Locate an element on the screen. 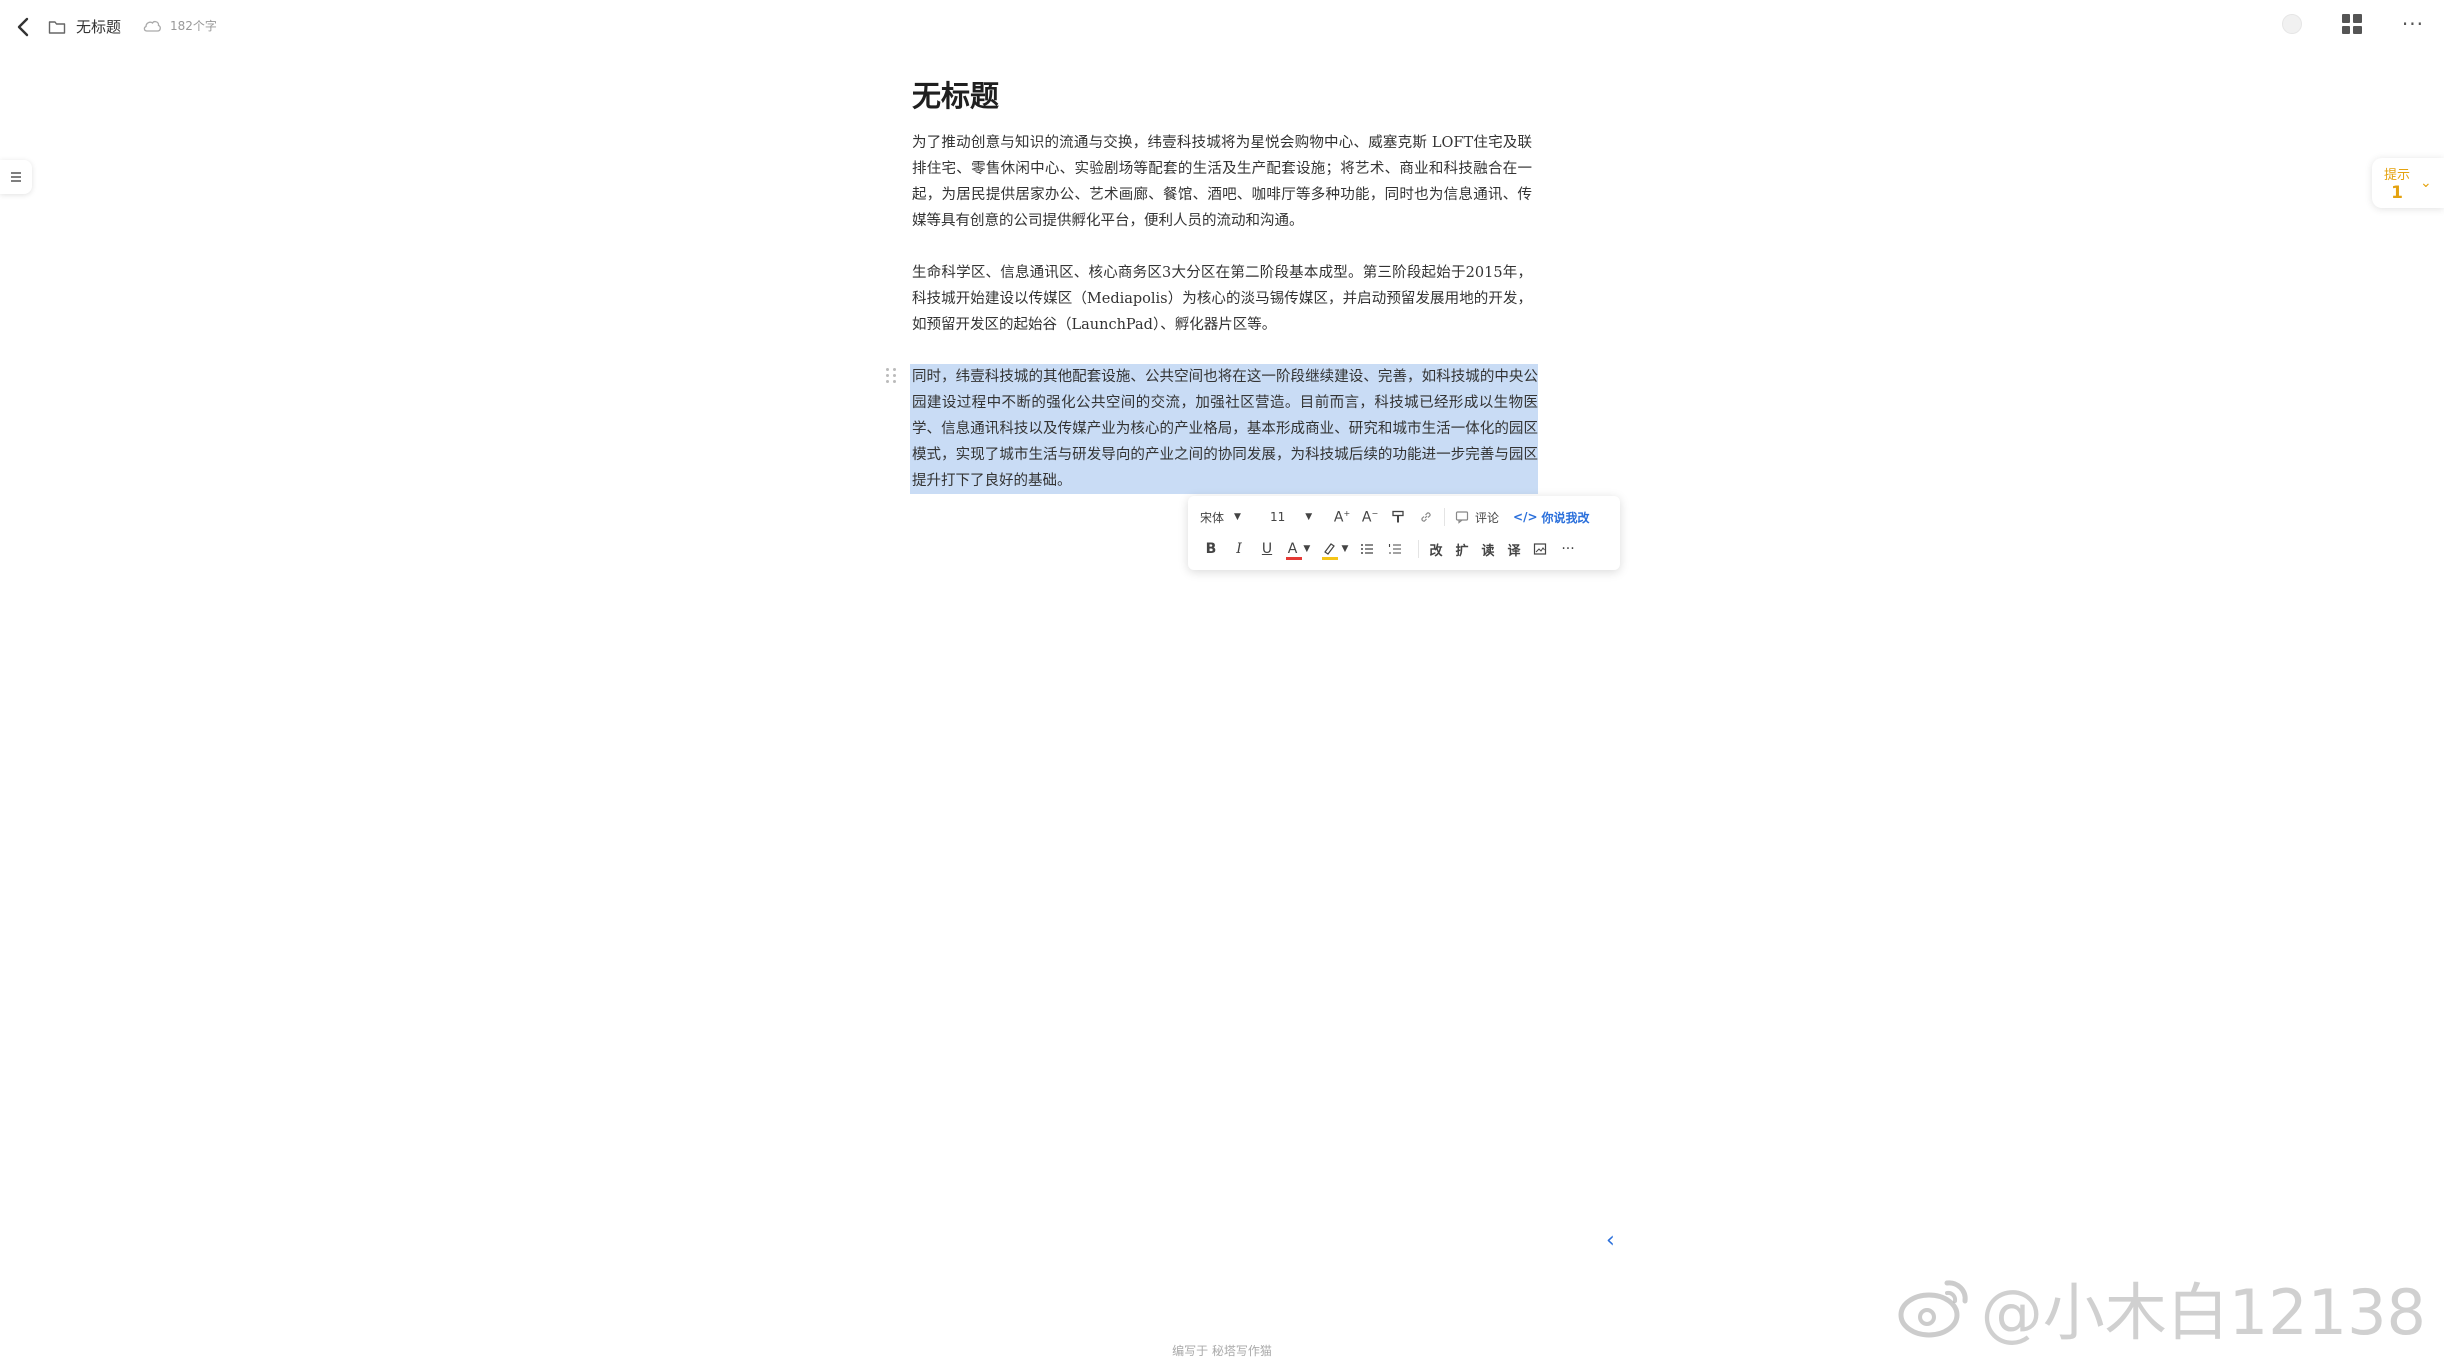 The image size is (2444, 1366). underline-icon: U is located at coordinates (1267, 549).